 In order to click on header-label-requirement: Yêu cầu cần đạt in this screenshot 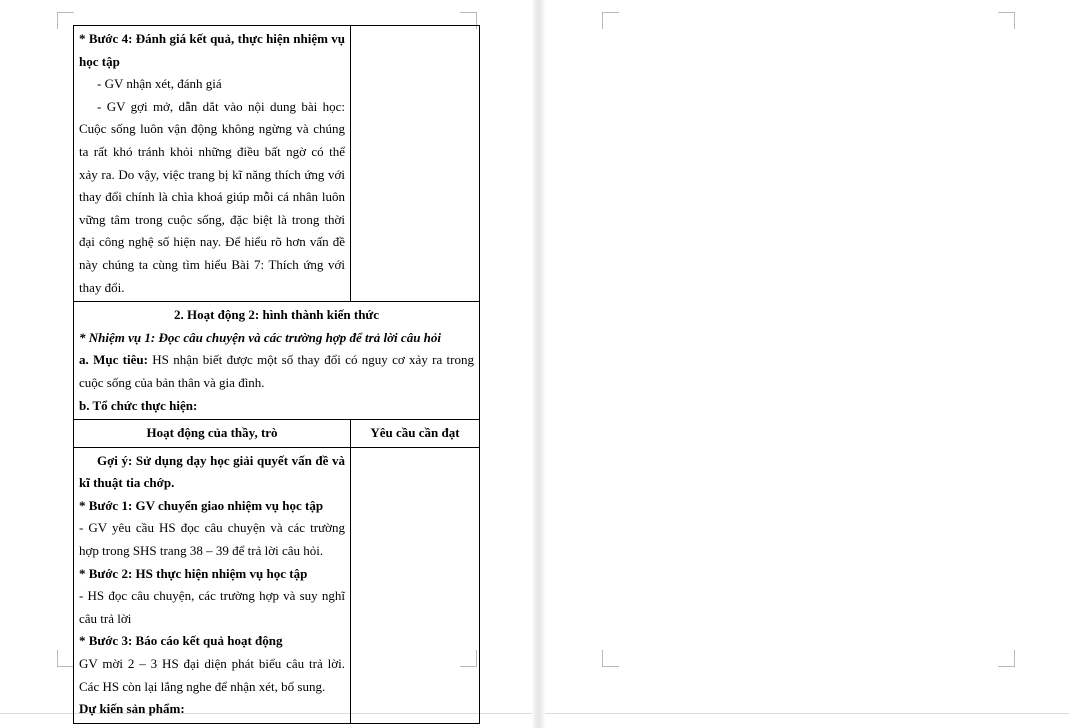, I will do `click(415, 433)`.